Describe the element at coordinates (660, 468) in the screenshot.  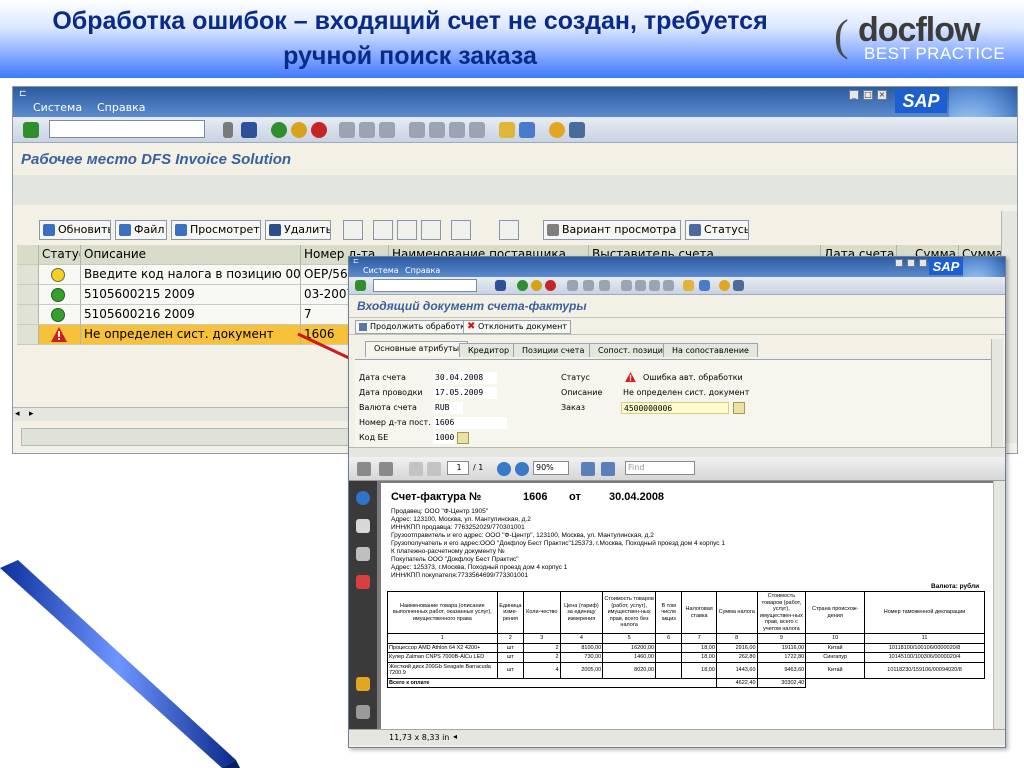
I see `find-input: Find` at that location.